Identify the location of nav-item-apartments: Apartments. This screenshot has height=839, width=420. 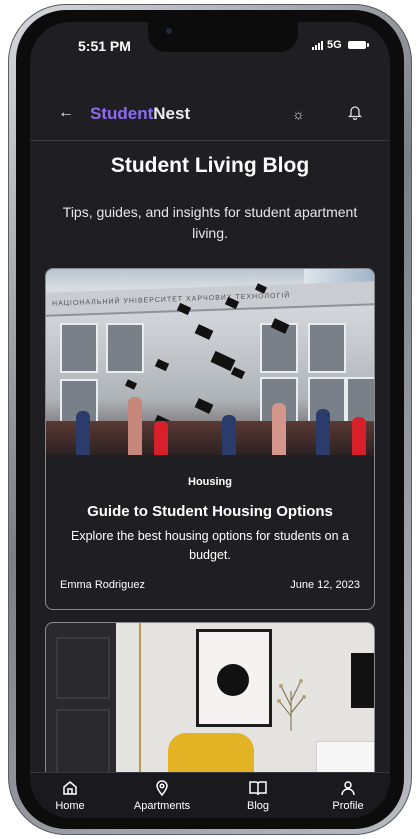
(162, 795).